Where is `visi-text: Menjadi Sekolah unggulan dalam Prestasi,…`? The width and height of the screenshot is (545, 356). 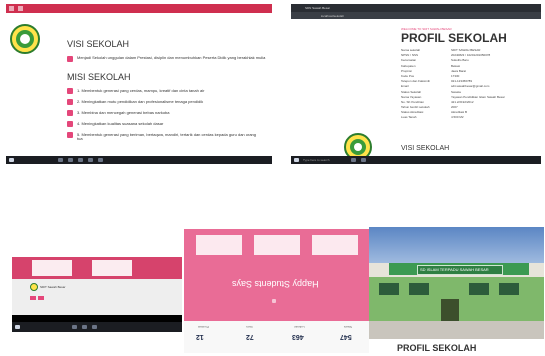
visi-text: Menjadi Sekolah unggulan dalam Prestasi,… is located at coordinates (171, 57).